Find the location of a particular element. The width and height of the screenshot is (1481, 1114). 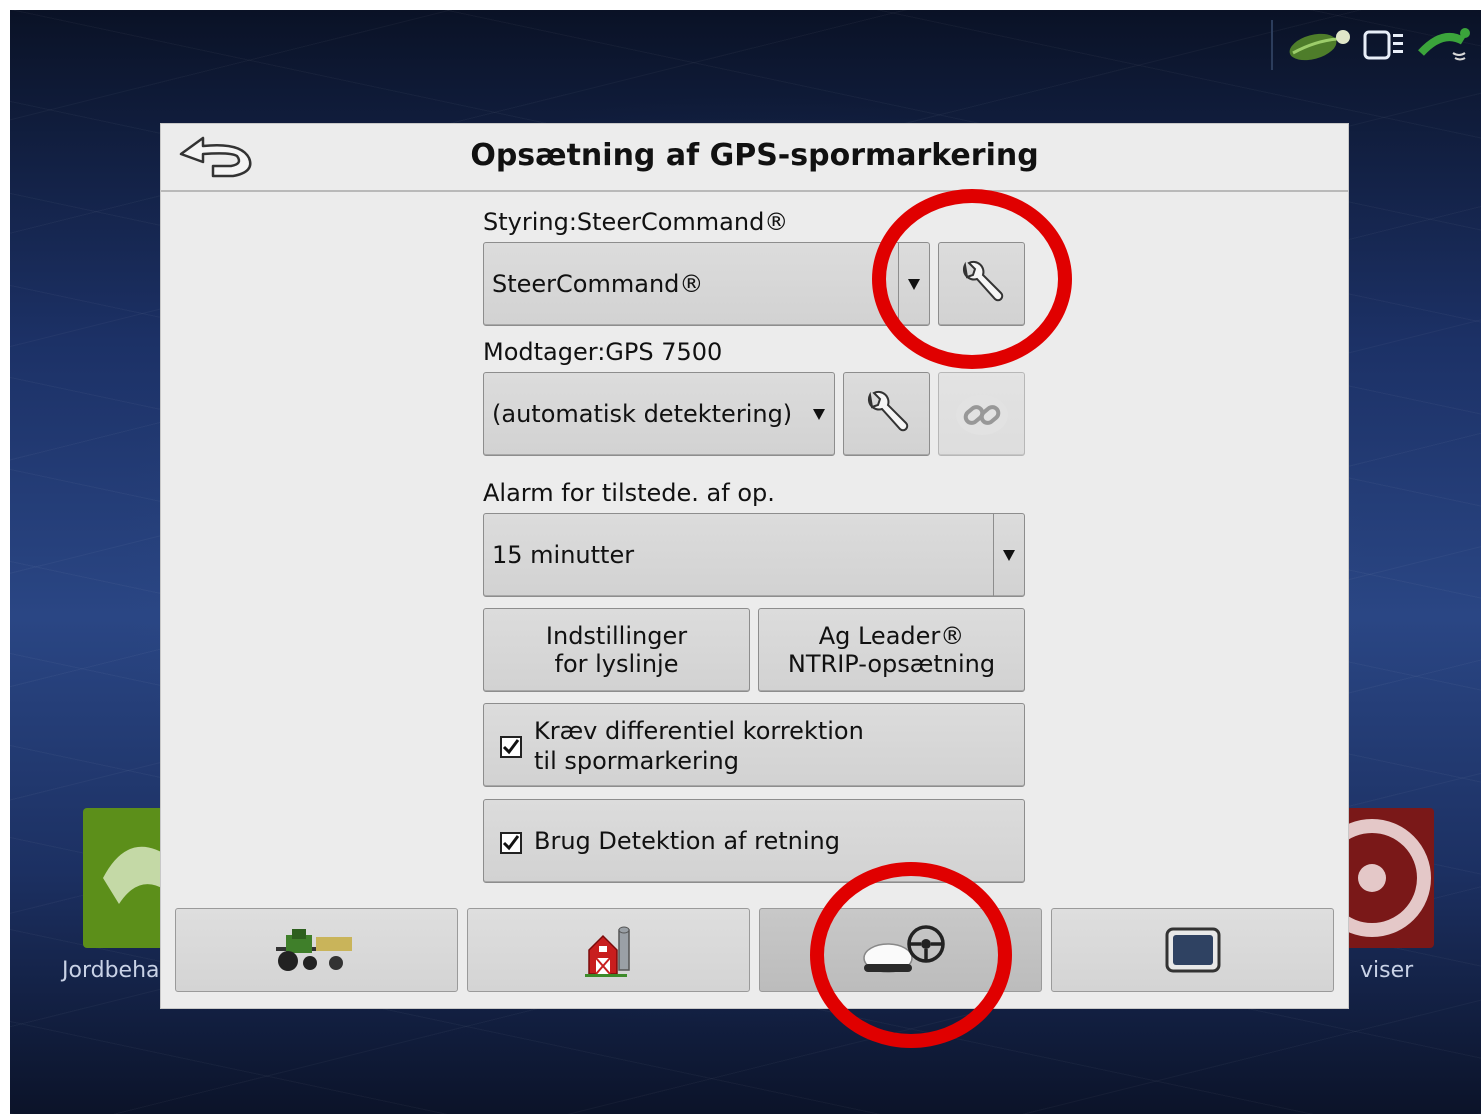

tab-farm is located at coordinates (608, 950).